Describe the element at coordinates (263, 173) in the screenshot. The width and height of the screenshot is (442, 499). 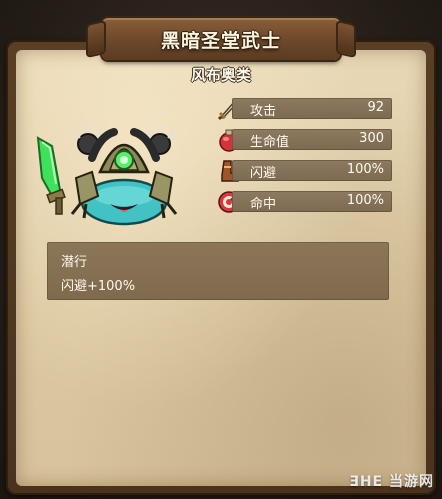
I see `stat-label: 闪避` at that location.